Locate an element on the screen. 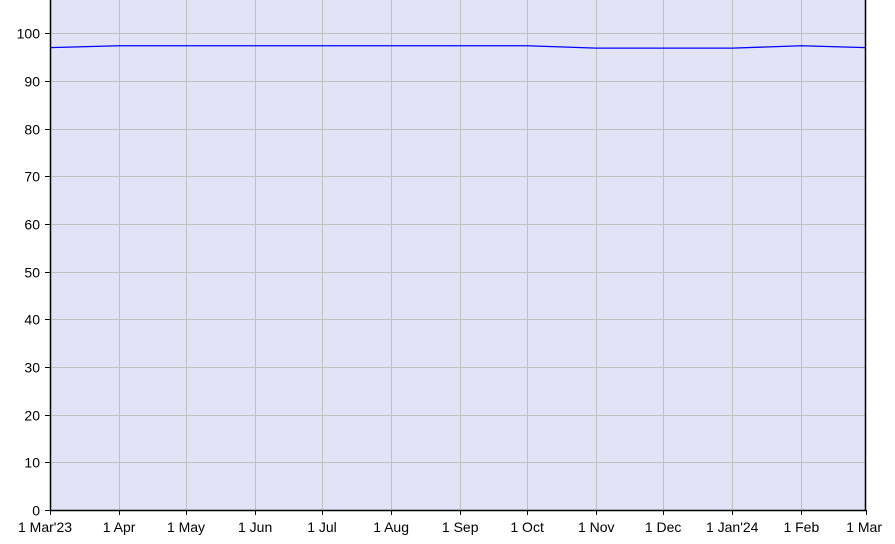 This screenshot has width=895, height=544. x-tick-label: 1 Mar'23 is located at coordinates (45, 527).